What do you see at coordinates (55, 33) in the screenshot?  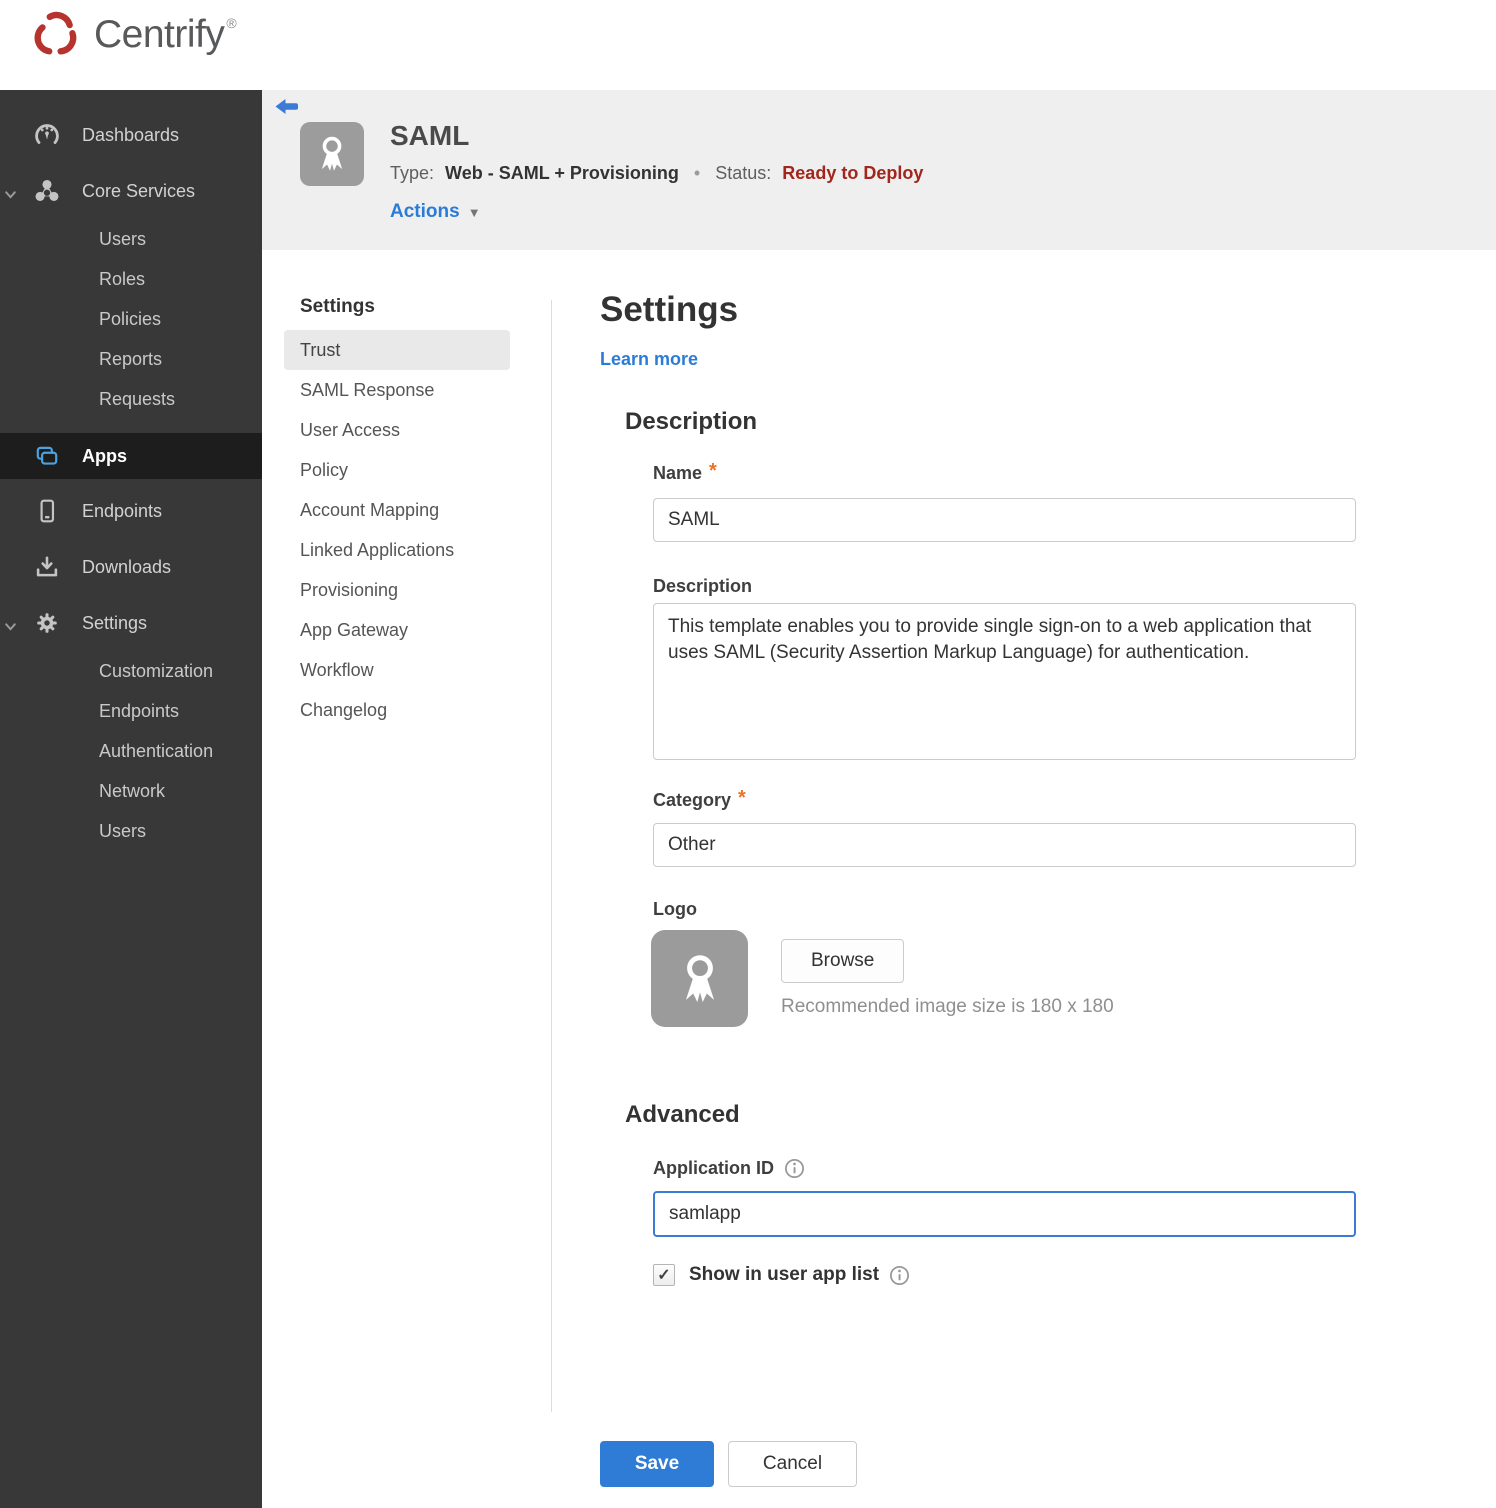 I see `centrify-swirl-icon` at bounding box center [55, 33].